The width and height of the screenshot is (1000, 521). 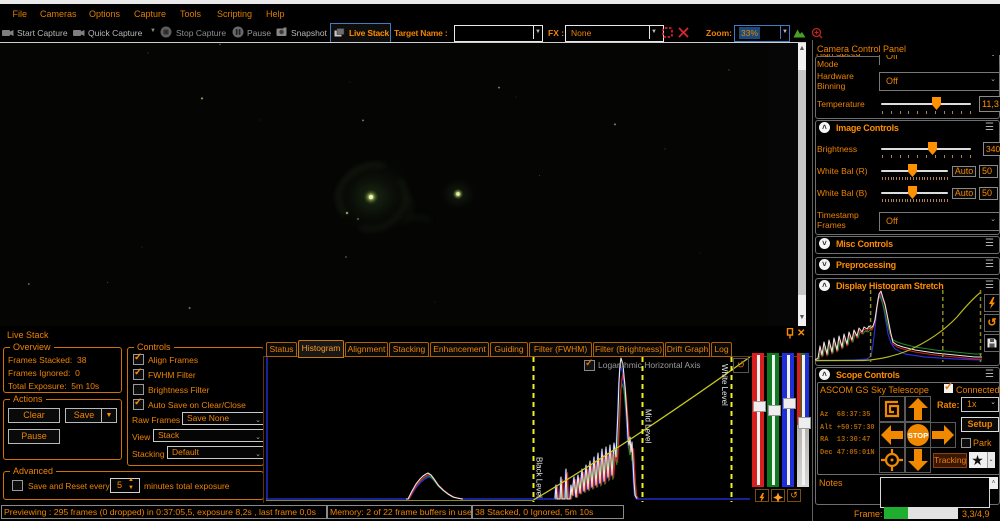 I want to click on svg-text: Black Level, so click(x=539, y=477).